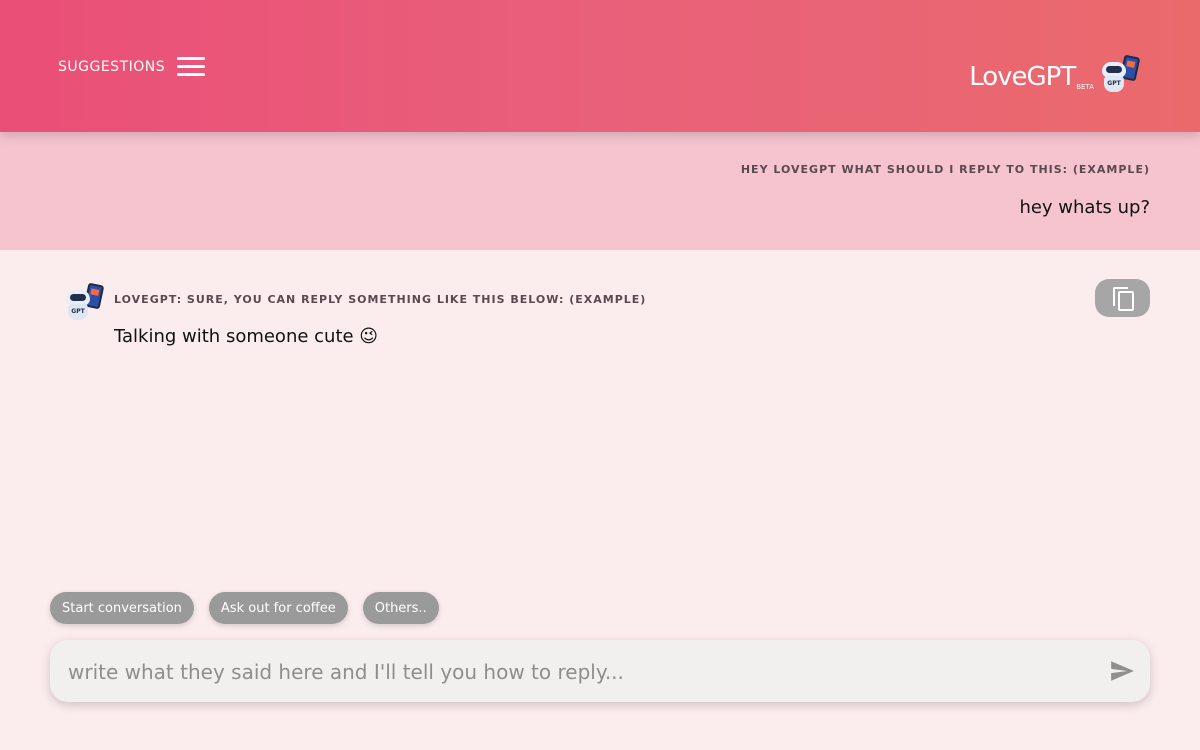 Image resolution: width=1200 pixels, height=750 pixels. What do you see at coordinates (191, 66) in the screenshot?
I see `hamburger-icon` at bounding box center [191, 66].